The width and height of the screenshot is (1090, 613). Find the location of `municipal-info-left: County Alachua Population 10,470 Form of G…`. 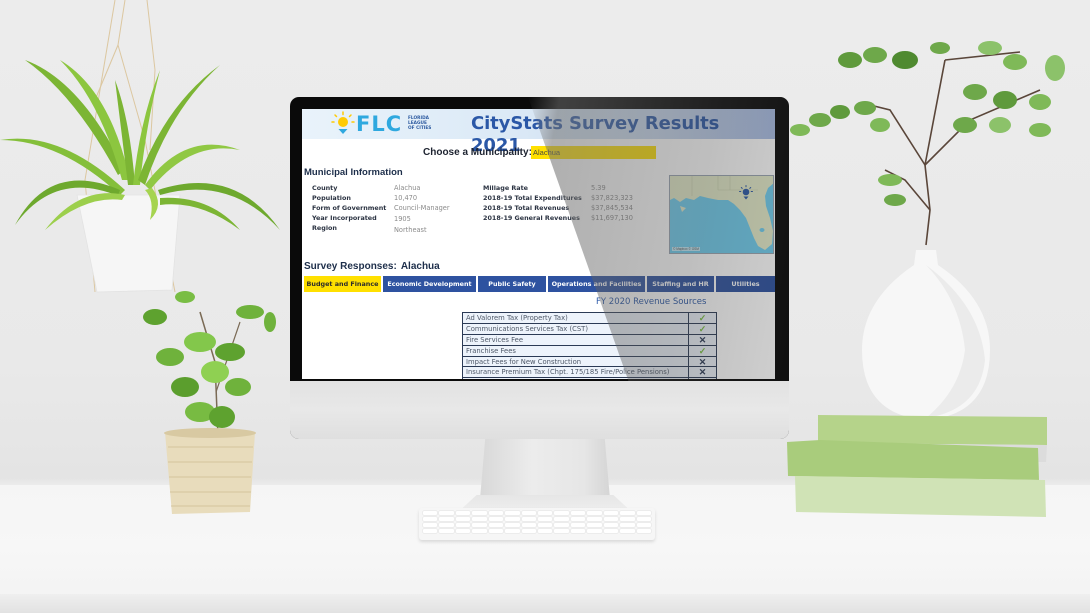

municipal-info-left: County Alachua Population 10,470 Form of G… is located at coordinates (381, 208).